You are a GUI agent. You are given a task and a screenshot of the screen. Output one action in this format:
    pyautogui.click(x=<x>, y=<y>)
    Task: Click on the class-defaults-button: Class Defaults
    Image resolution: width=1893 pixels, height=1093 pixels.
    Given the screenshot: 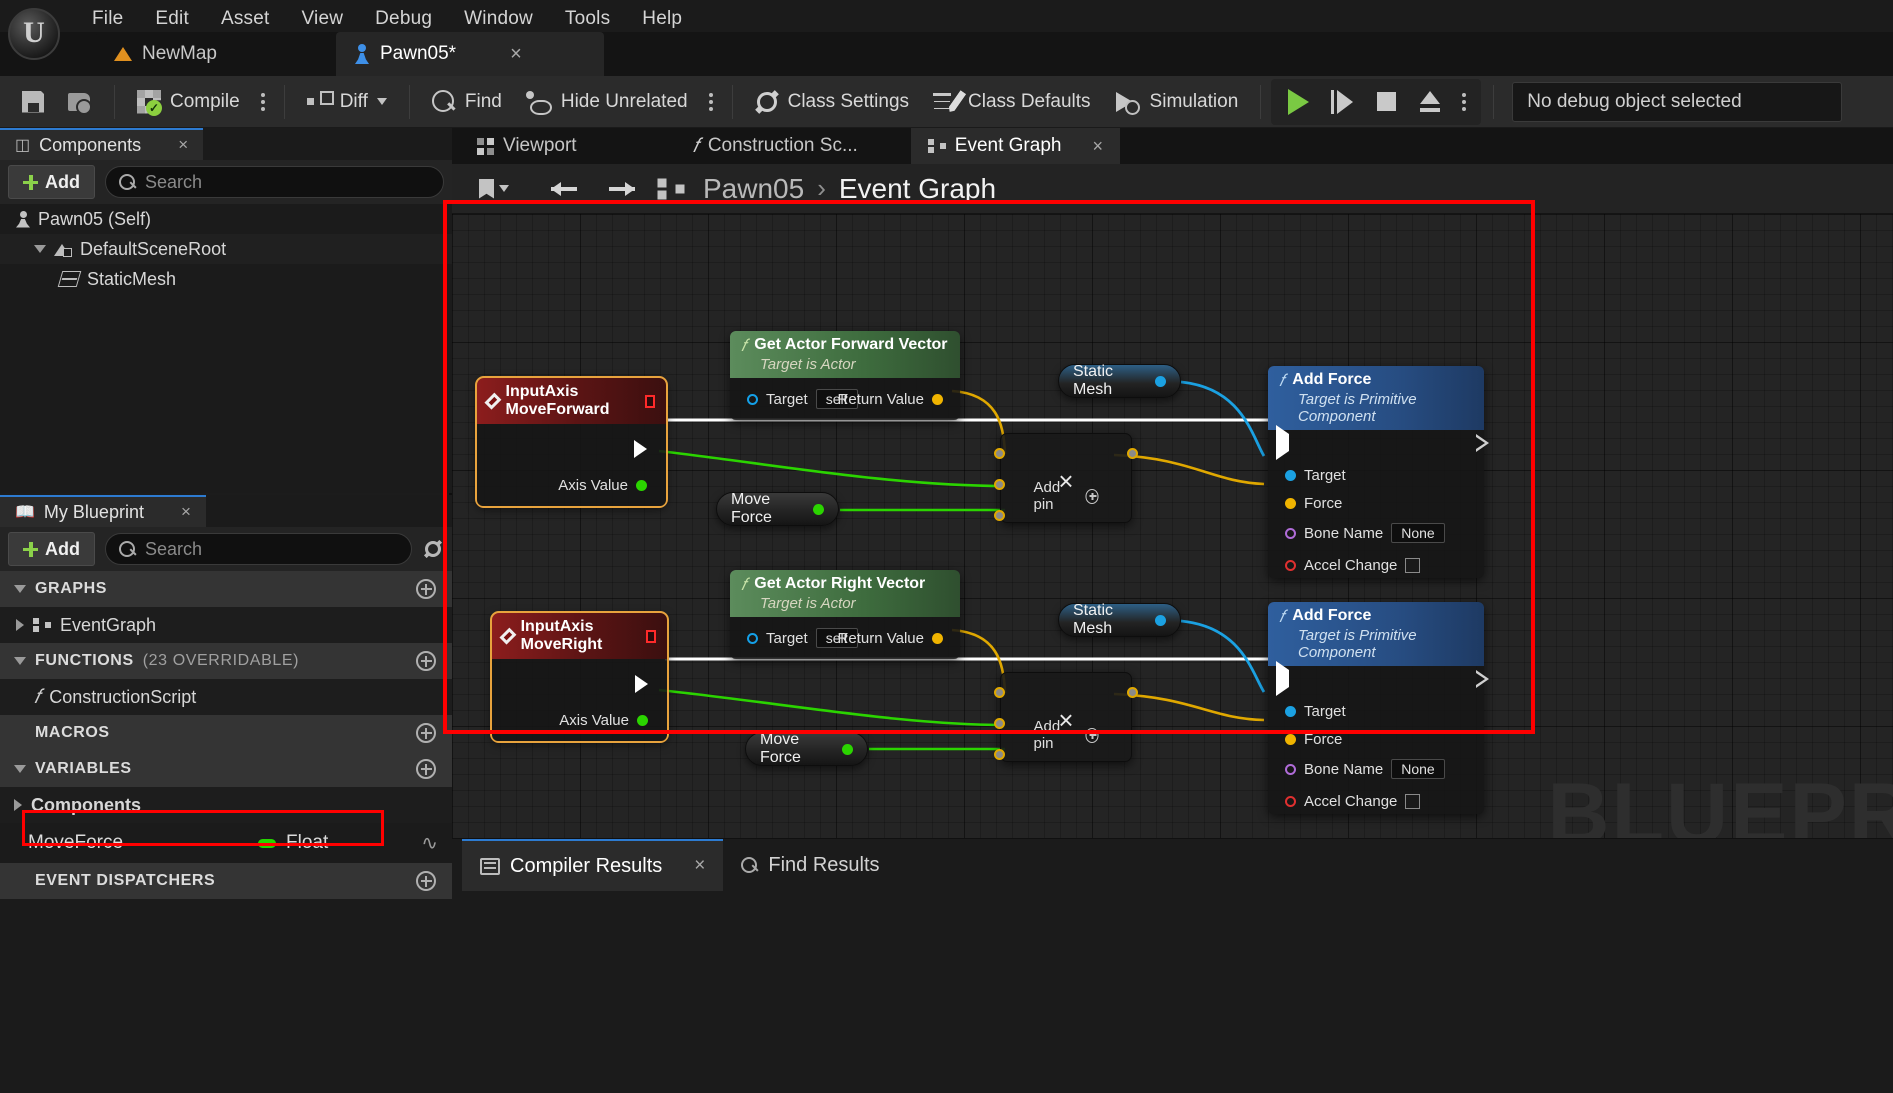 What is the action you would take?
    pyautogui.click(x=1012, y=102)
    